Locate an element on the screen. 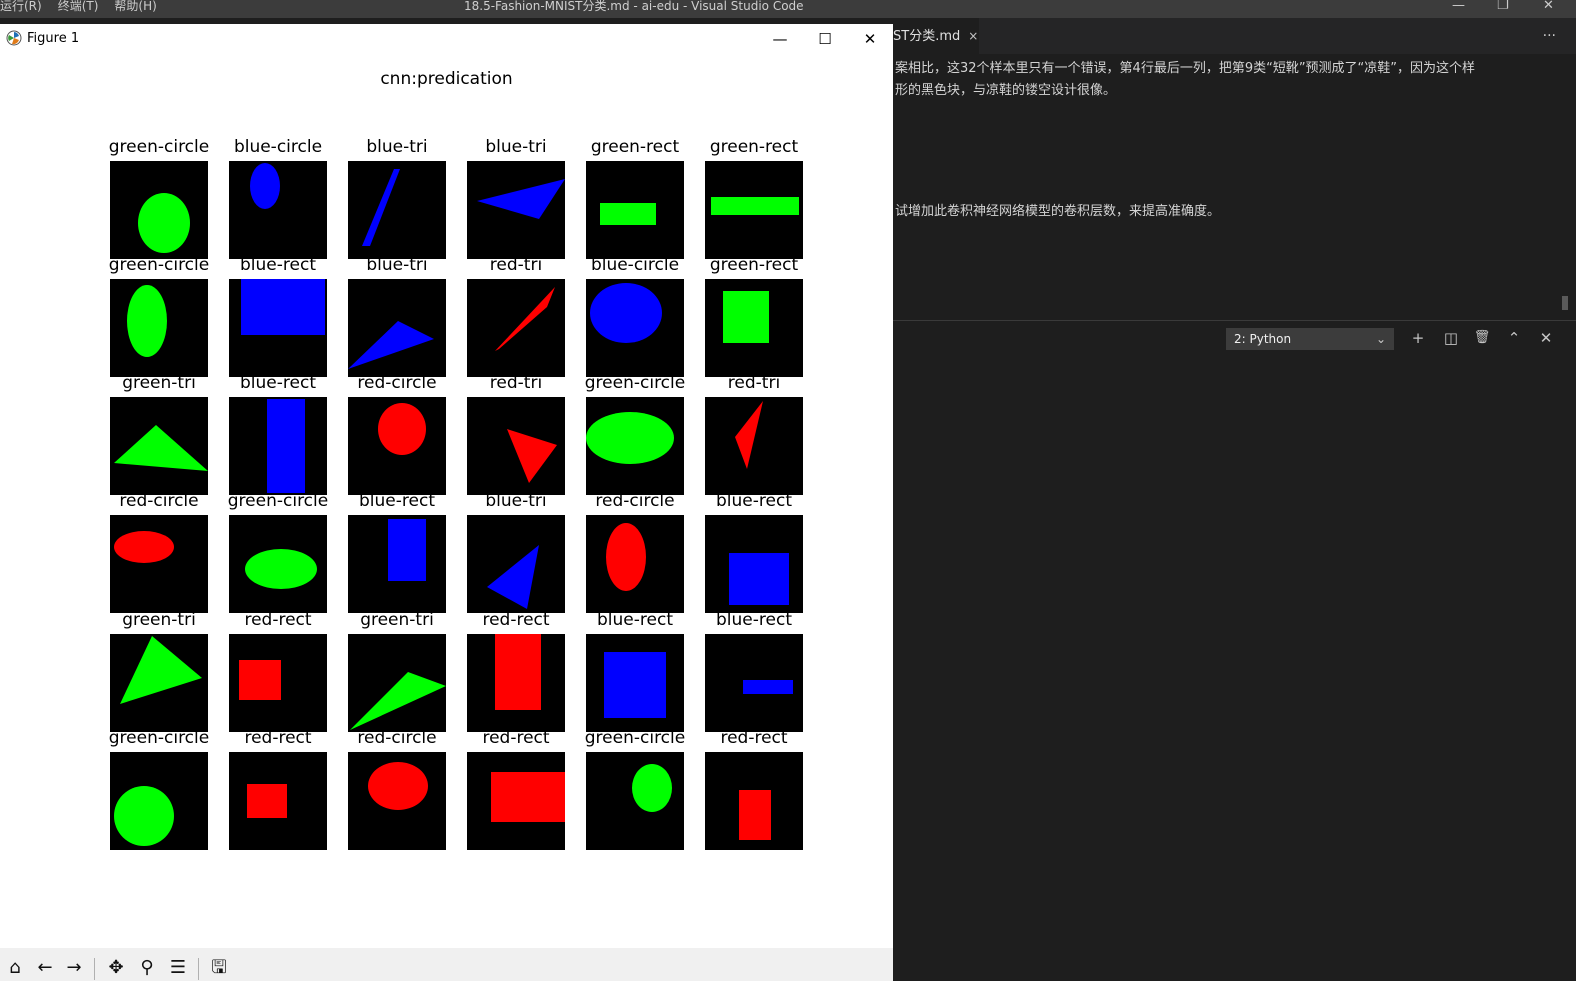 This screenshot has height=981, width=1576. split-terminal-icon: ◫ is located at coordinates (1451, 338).